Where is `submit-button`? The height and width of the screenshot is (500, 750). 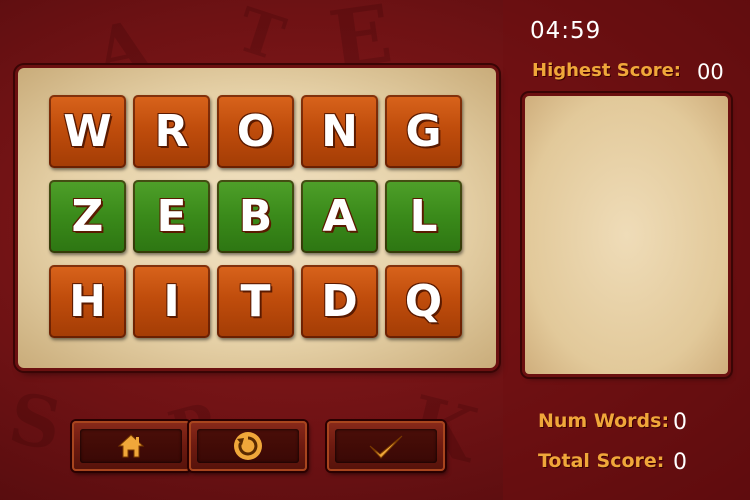 submit-button is located at coordinates (386, 446).